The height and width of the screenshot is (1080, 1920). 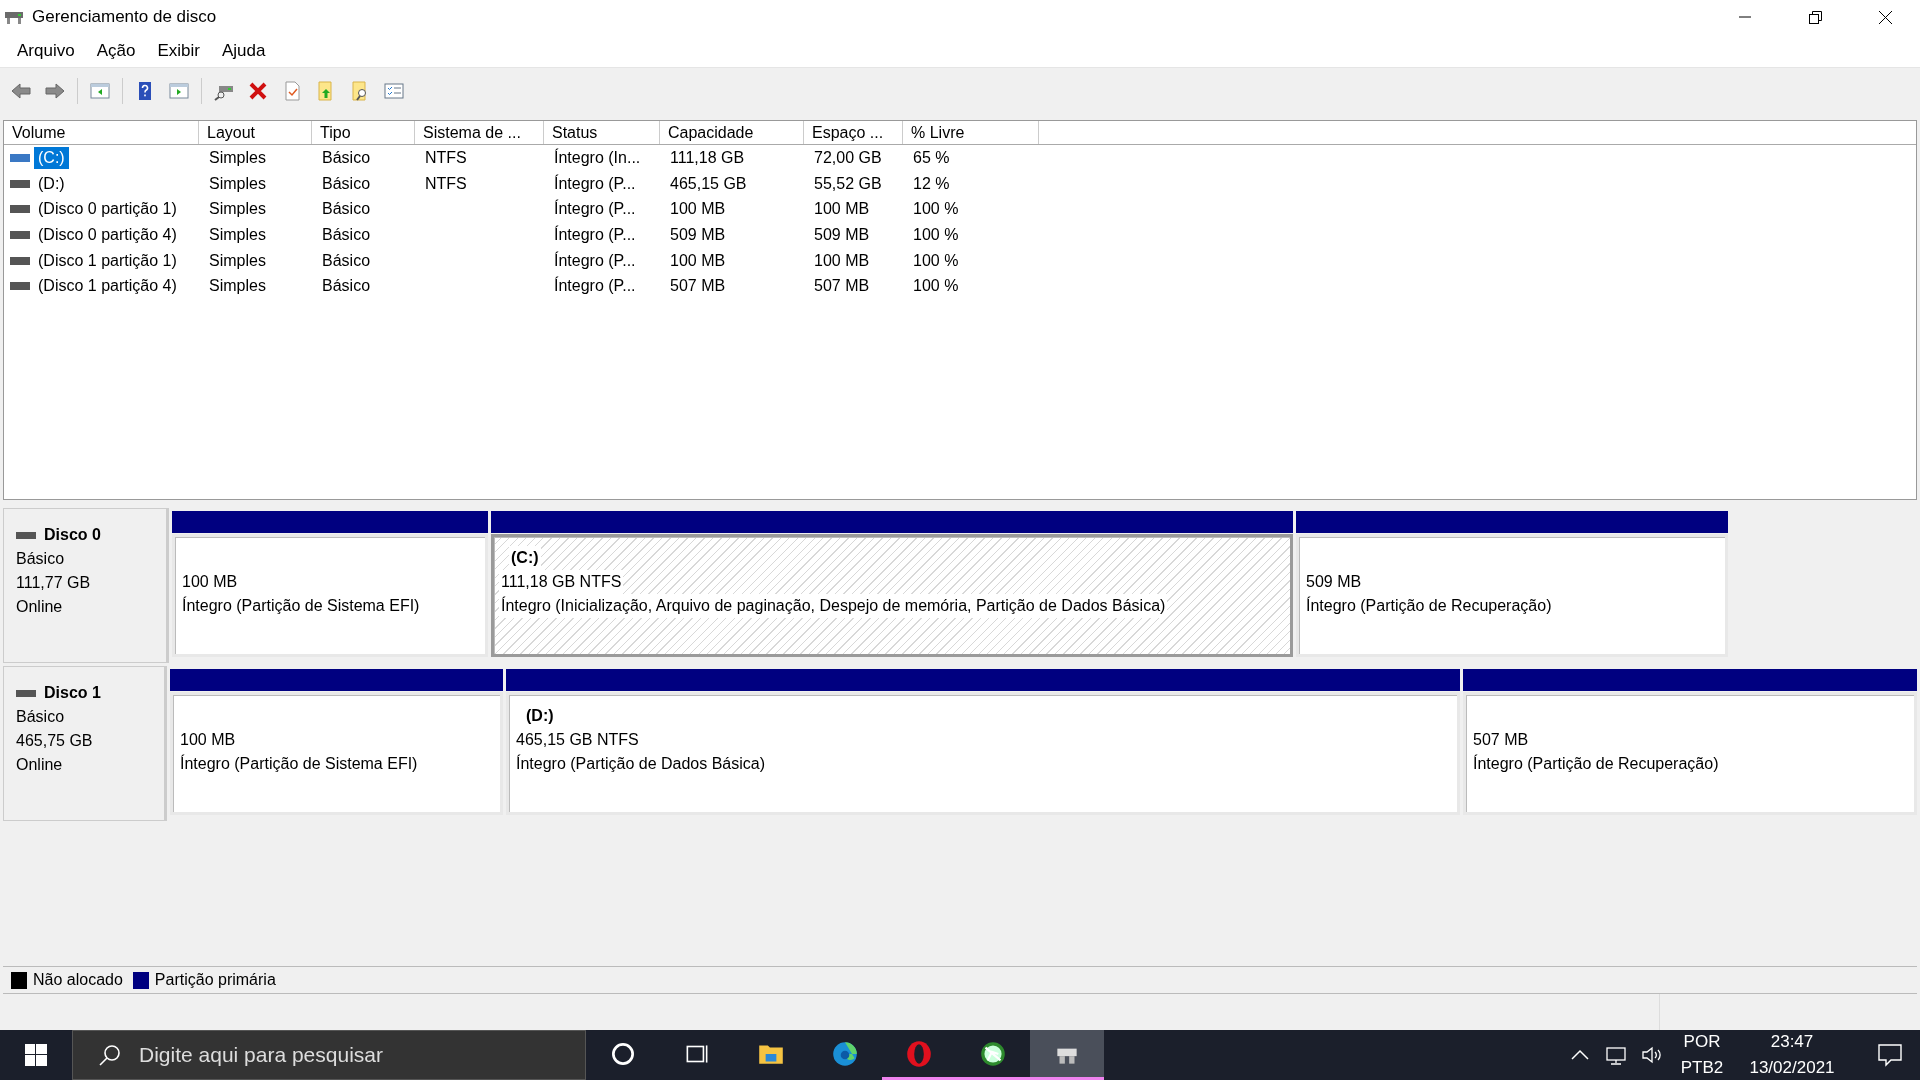 What do you see at coordinates (1815, 17) in the screenshot?
I see `restore-icon` at bounding box center [1815, 17].